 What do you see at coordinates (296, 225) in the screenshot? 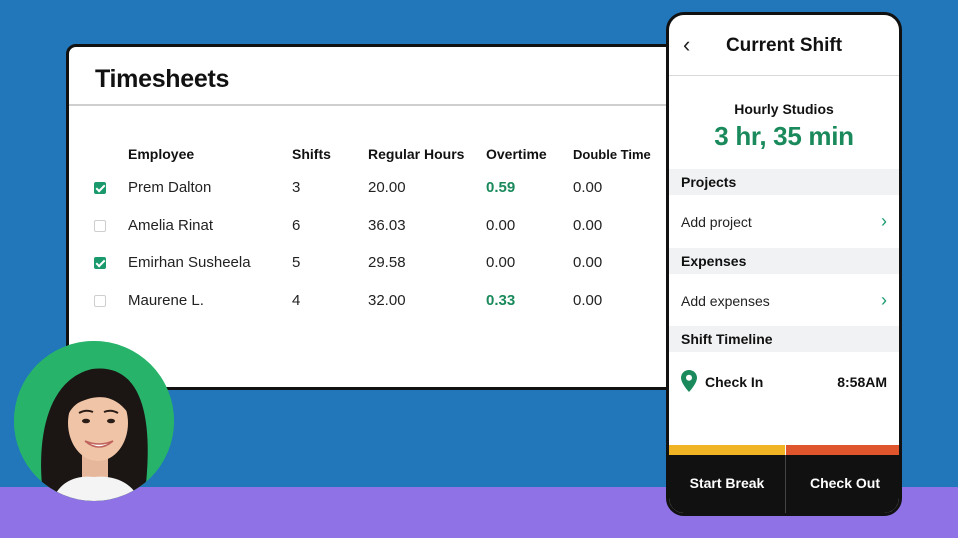
I see `shifts-value: 6` at bounding box center [296, 225].